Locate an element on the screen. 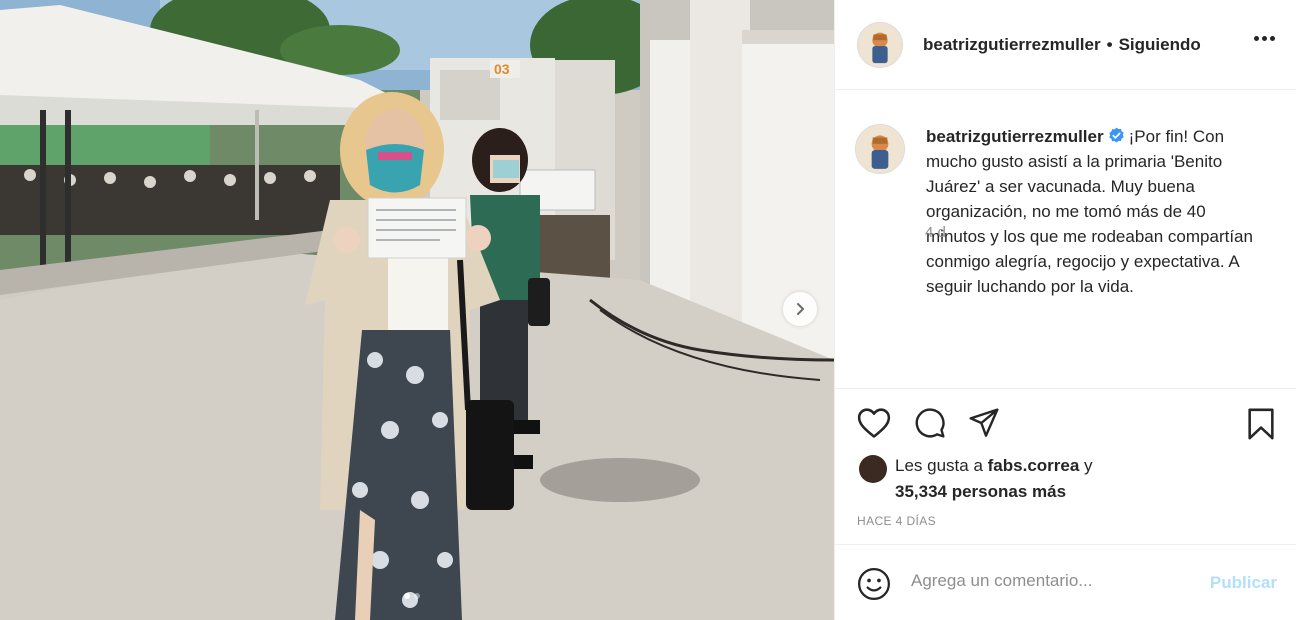 The height and width of the screenshot is (620, 1296). next-slide-button is located at coordinates (800, 309).